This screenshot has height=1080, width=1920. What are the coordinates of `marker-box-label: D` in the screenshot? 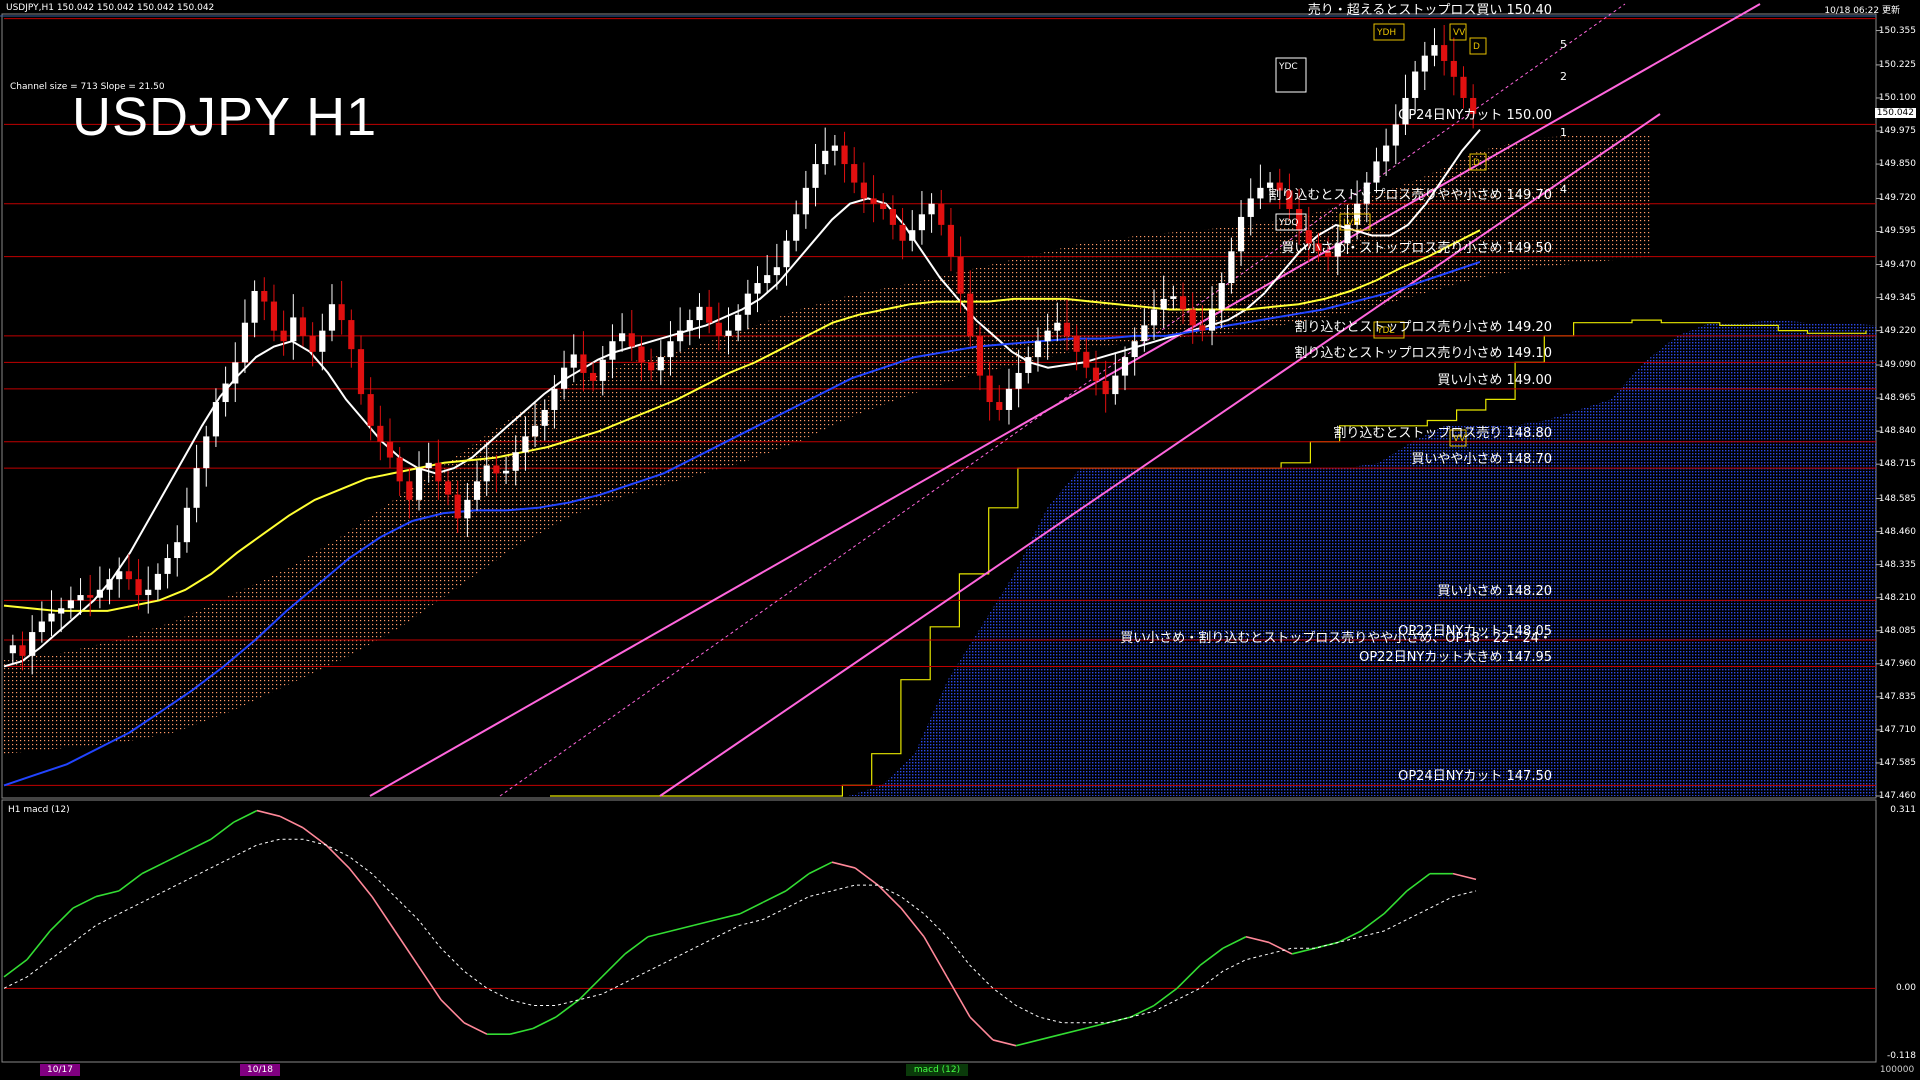 It's located at (1476, 163).